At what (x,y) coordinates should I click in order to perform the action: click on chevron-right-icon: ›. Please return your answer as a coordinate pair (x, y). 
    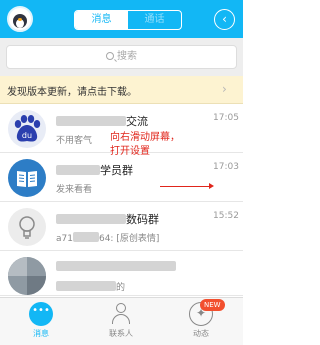
    Looking at the image, I should click on (224, 89).